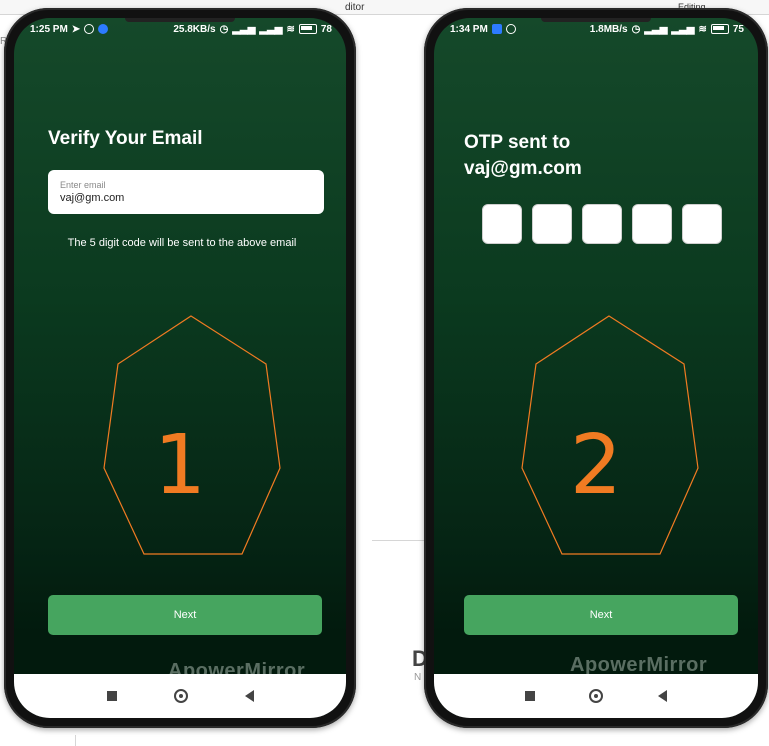  I want to click on status-time: 1:25 PM, so click(49, 29).